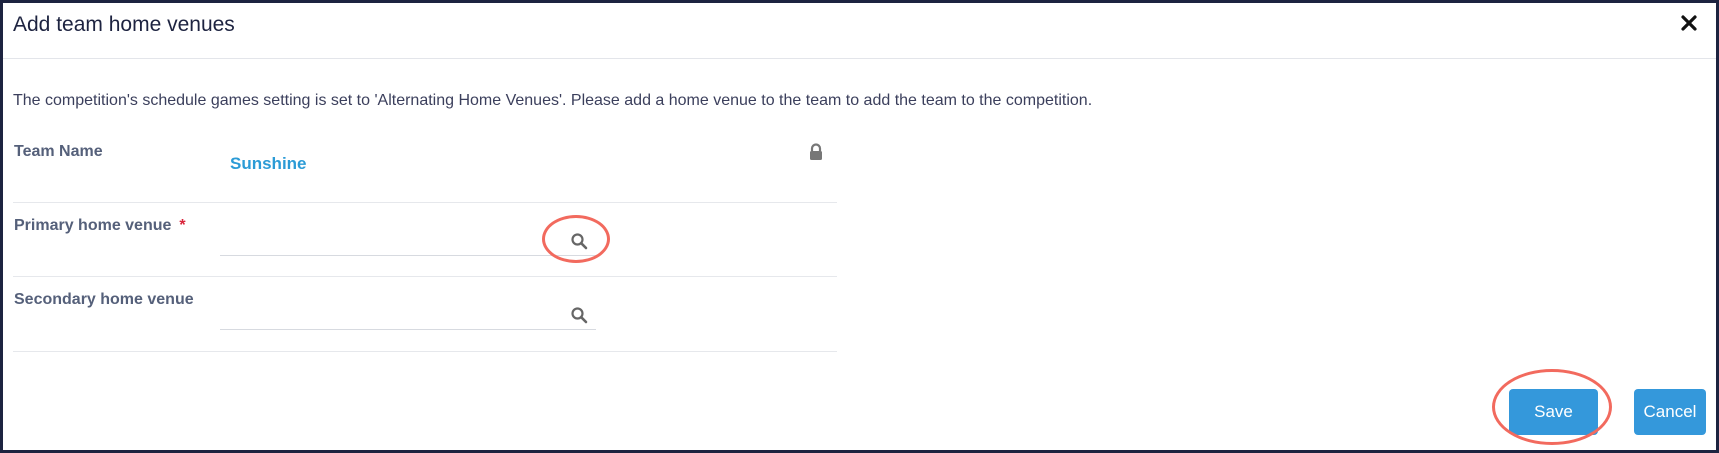 The height and width of the screenshot is (453, 1719). I want to click on team-name-row: Team Name Sunshine, so click(425, 166).